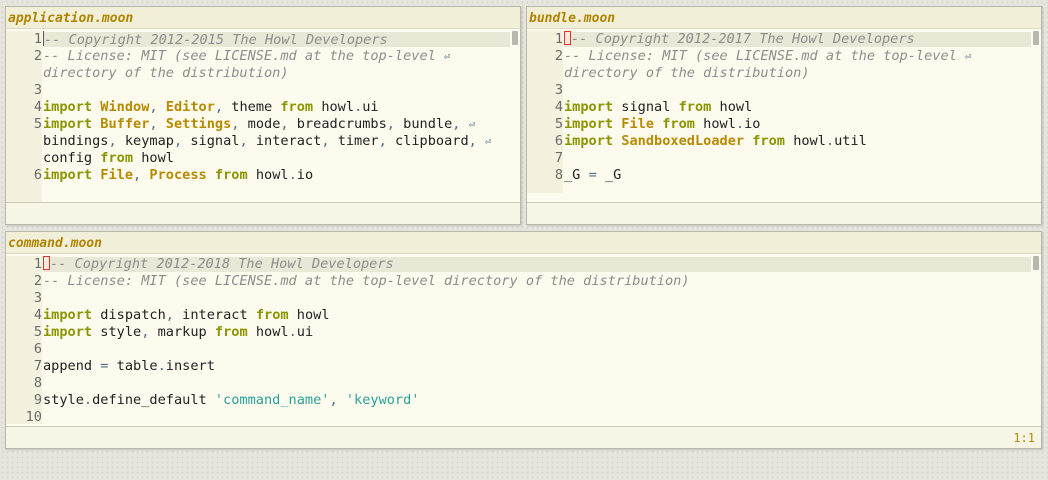 This screenshot has width=1048, height=480. What do you see at coordinates (662, 124) in the screenshot?
I see `code-text: import File from howl.io` at bounding box center [662, 124].